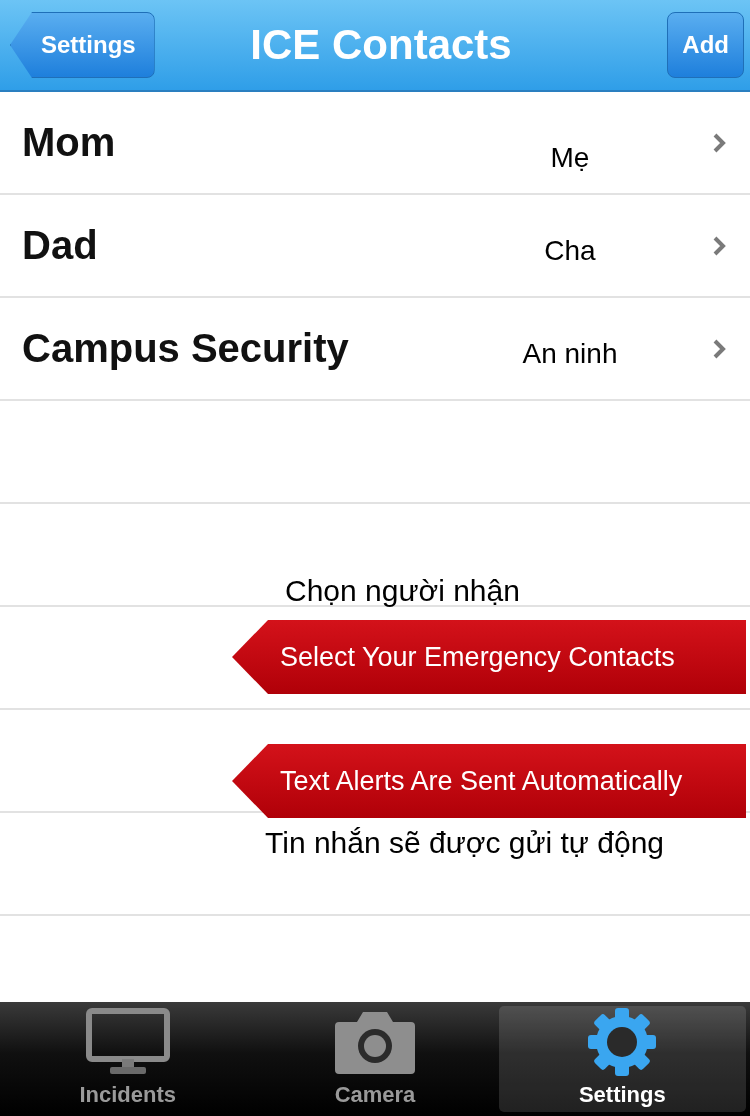 The width and height of the screenshot is (750, 1116). What do you see at coordinates (185, 348) in the screenshot?
I see `contact-name: Campus Security` at bounding box center [185, 348].